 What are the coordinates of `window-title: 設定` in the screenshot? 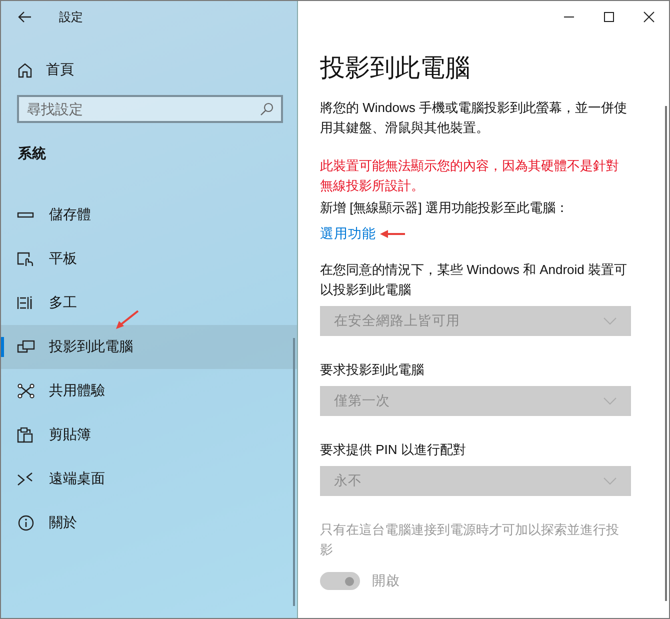 It's located at (71, 17).